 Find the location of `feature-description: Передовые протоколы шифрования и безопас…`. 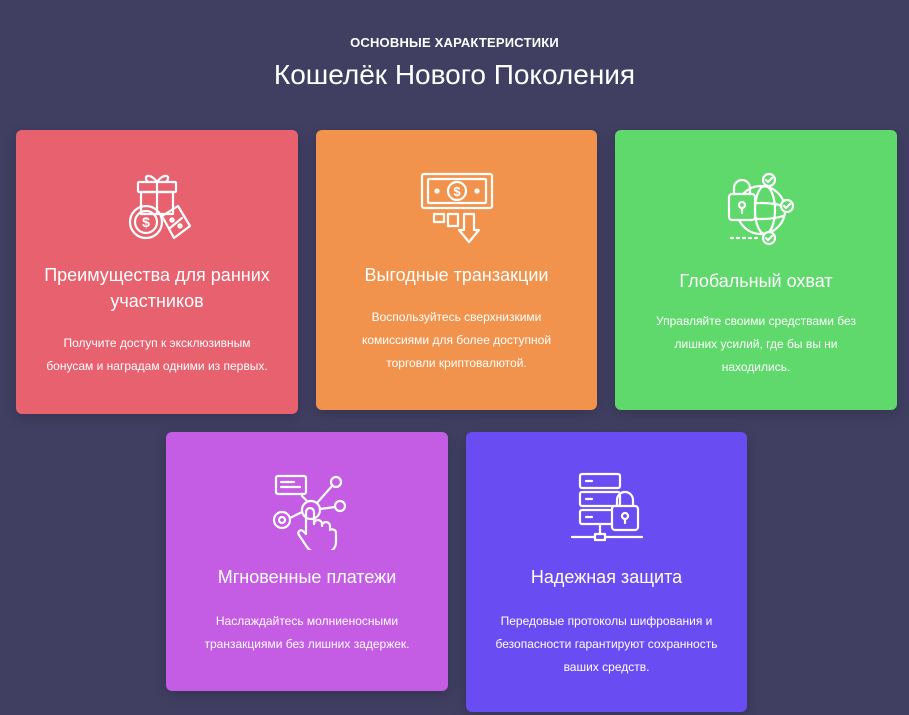

feature-description: Передовые протоколы шифрования и безопас… is located at coordinates (606, 644).